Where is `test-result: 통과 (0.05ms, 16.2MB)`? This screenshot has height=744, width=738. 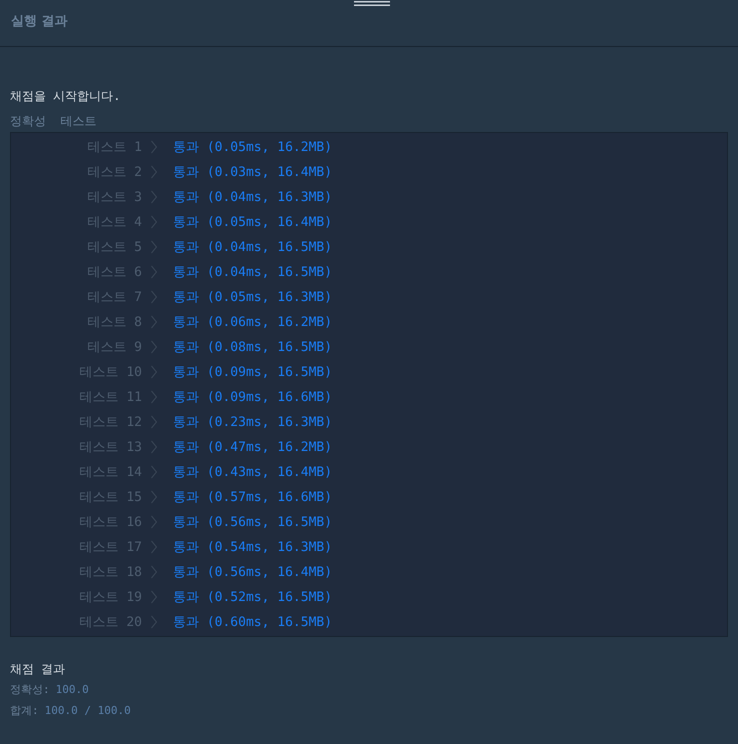
test-result: 통과 (0.05ms, 16.2MB) is located at coordinates (252, 147).